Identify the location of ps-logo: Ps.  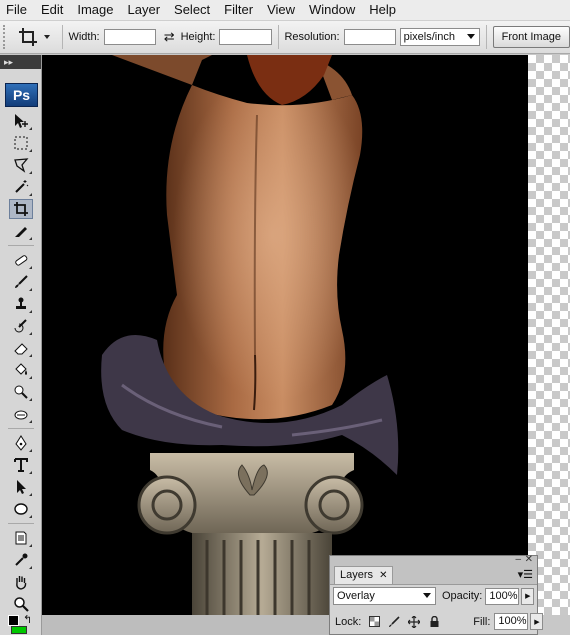
(21, 95).